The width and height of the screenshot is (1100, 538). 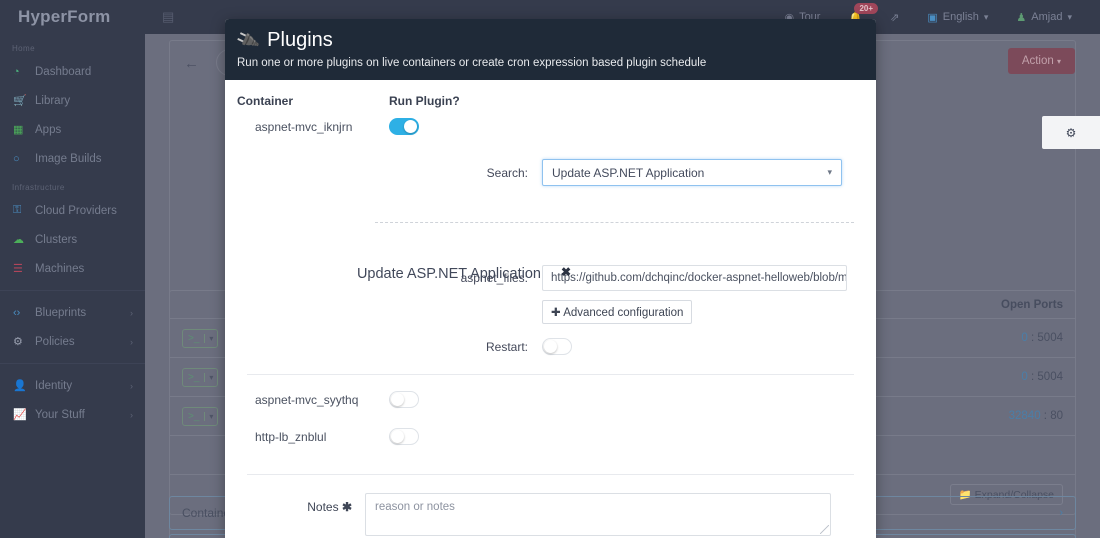 What do you see at coordinates (550, 399) in the screenshot?
I see `container-row: aspnet-mvc_syythq` at bounding box center [550, 399].